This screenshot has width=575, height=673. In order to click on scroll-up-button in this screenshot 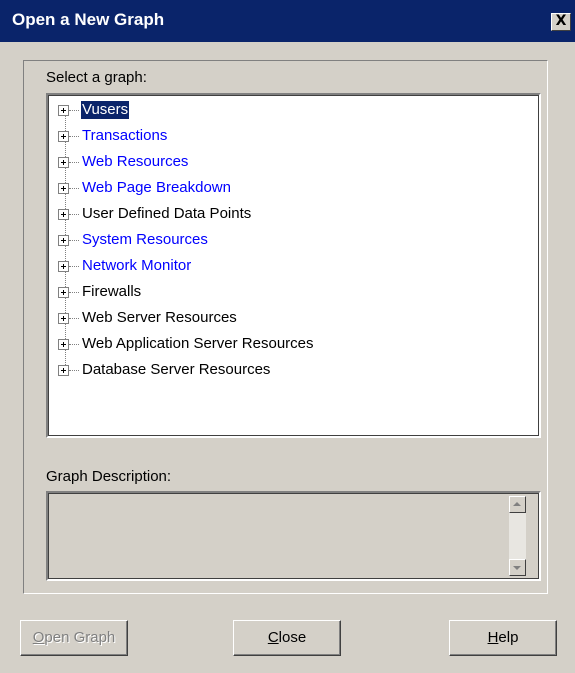, I will do `click(517, 504)`.